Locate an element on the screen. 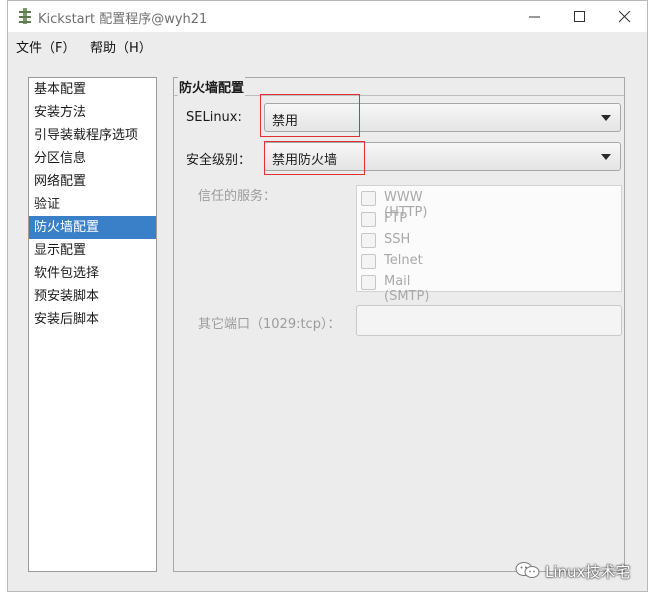  sidebar-item-pre-script: 预安装脚本 is located at coordinates (92, 296).